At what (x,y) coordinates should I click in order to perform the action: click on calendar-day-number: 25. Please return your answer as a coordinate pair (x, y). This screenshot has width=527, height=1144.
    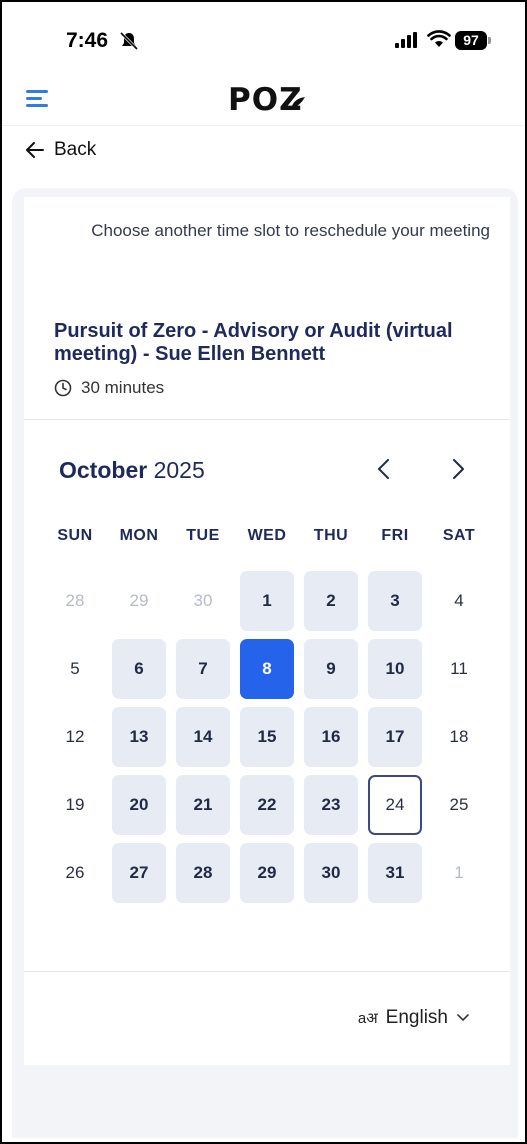
    Looking at the image, I should click on (459, 804).